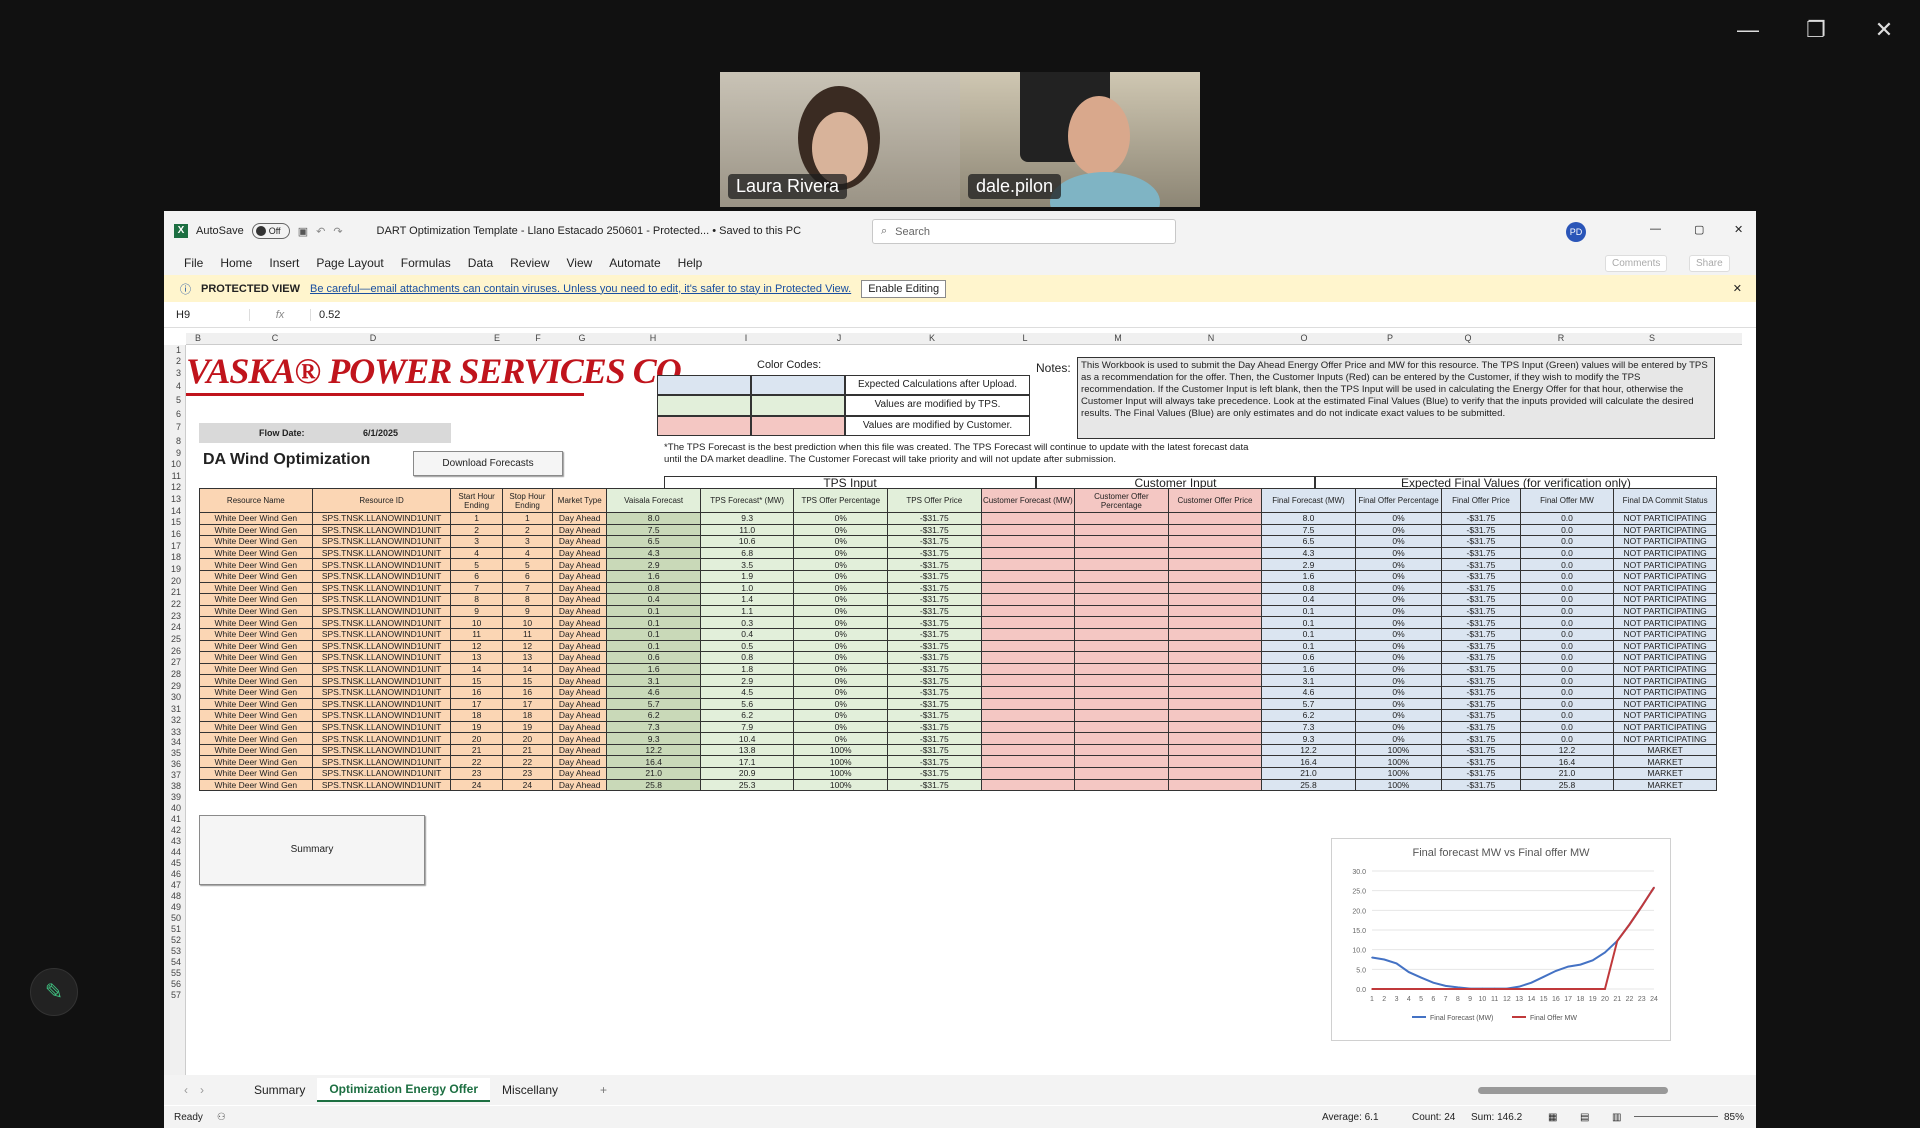 Image resolution: width=1920 pixels, height=1128 pixels. What do you see at coordinates (476, 541) in the screenshot?
I see `table-cell: 3` at bounding box center [476, 541].